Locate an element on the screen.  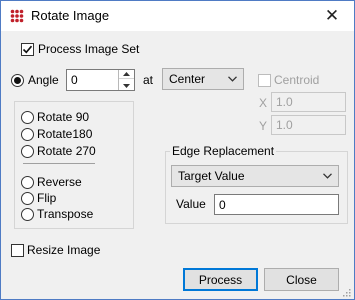
options-divider is located at coordinates (59, 163).